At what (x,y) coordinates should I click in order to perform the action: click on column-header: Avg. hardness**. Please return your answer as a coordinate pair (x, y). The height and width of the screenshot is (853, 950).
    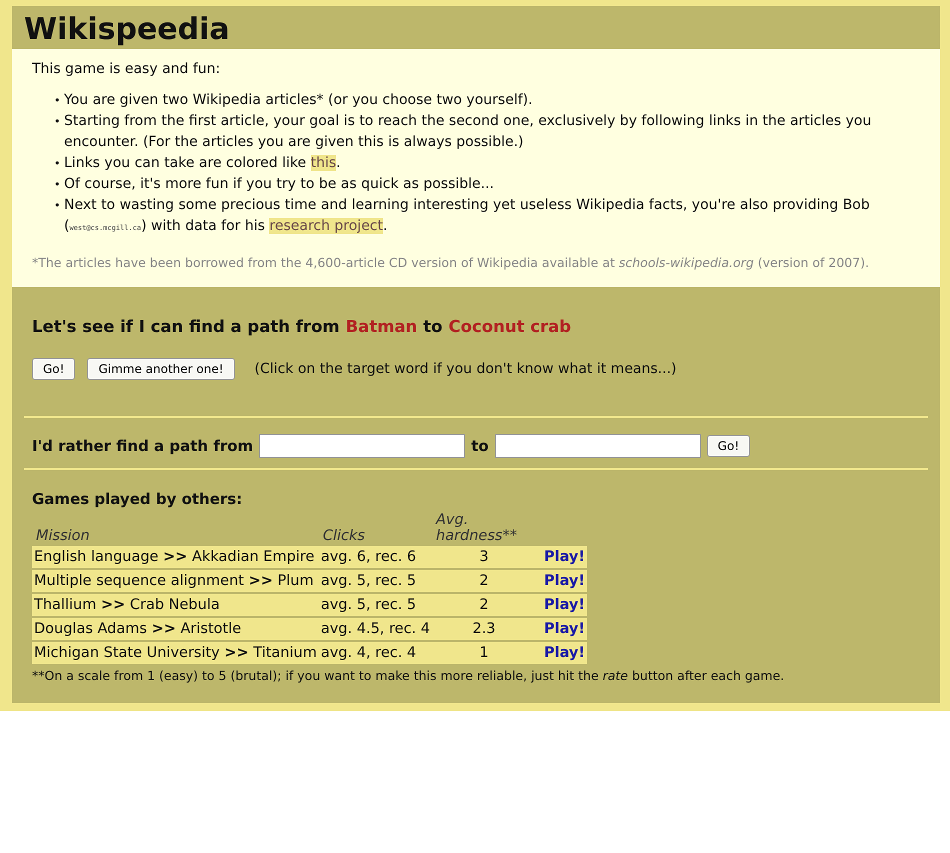
    Looking at the image, I should click on (476, 528).